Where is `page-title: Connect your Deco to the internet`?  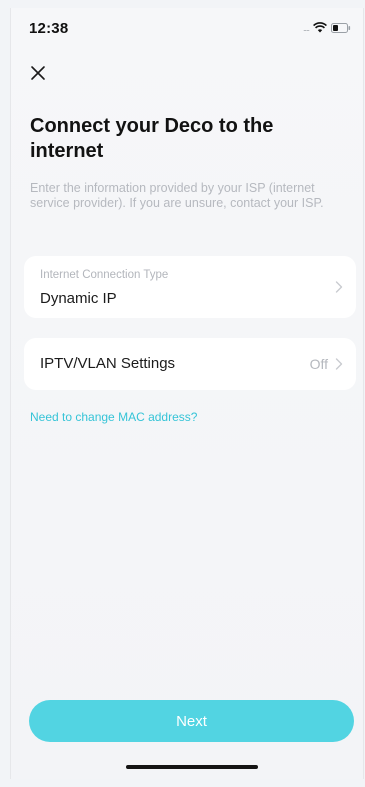
page-title: Connect your Deco to the internet is located at coordinates (152, 138).